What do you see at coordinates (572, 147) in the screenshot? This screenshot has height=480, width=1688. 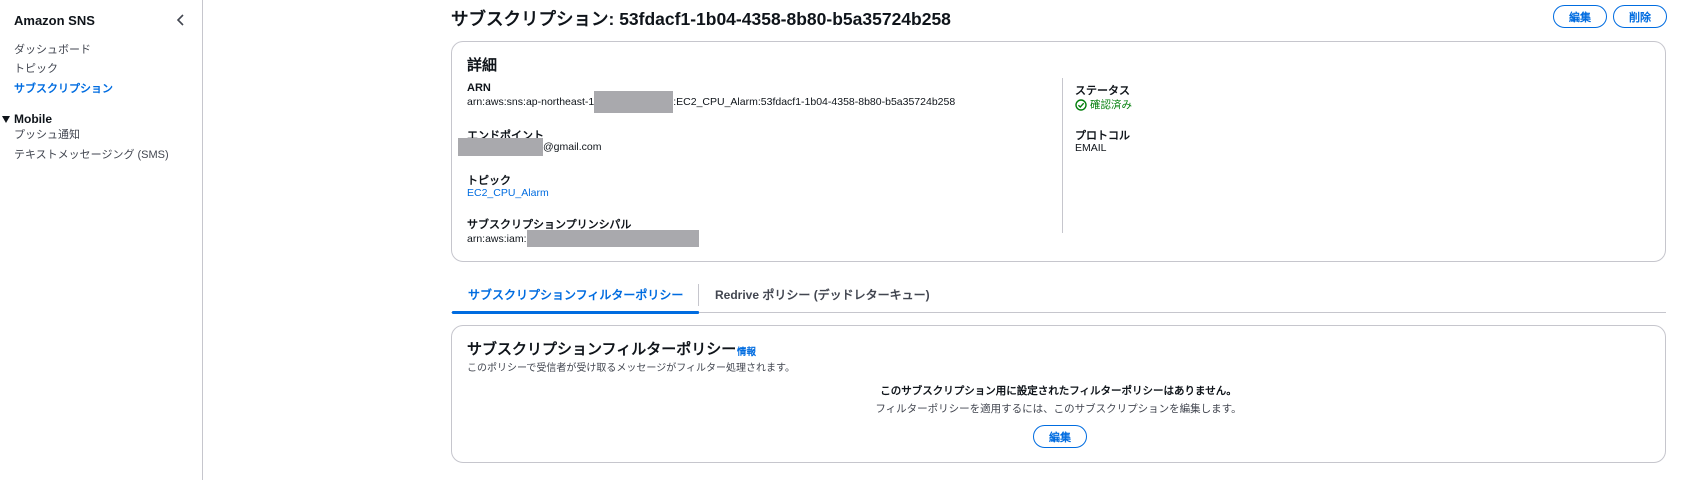 I see `endpoint-suffix: @gmail.com` at bounding box center [572, 147].